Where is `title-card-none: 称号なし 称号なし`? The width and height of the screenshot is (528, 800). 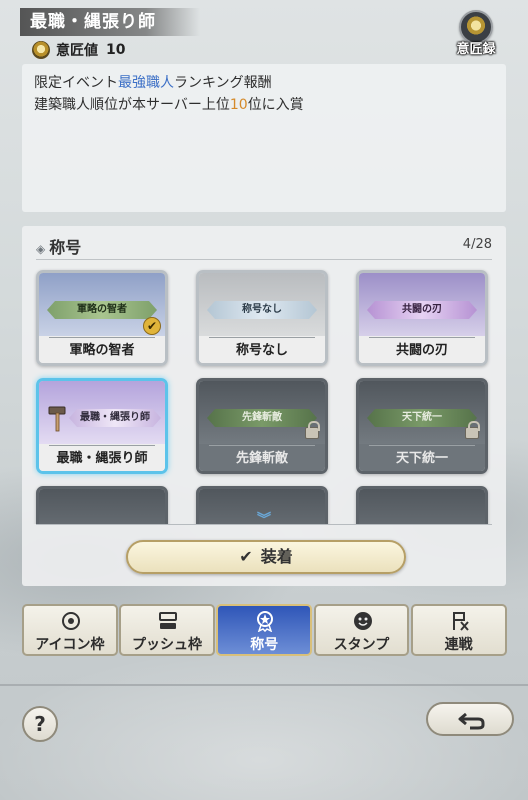 title-card-none: 称号なし 称号なし is located at coordinates (262, 318).